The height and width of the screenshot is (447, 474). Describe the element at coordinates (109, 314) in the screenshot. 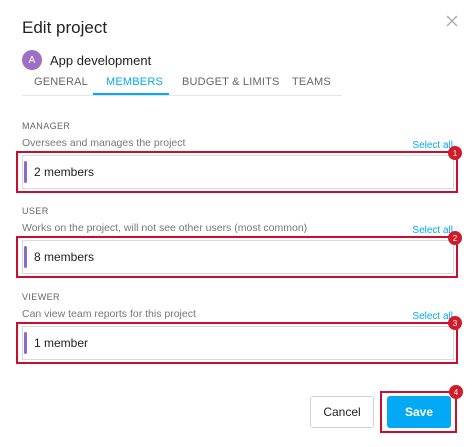

I see `viewer-description: Can view team reports for this project` at that location.